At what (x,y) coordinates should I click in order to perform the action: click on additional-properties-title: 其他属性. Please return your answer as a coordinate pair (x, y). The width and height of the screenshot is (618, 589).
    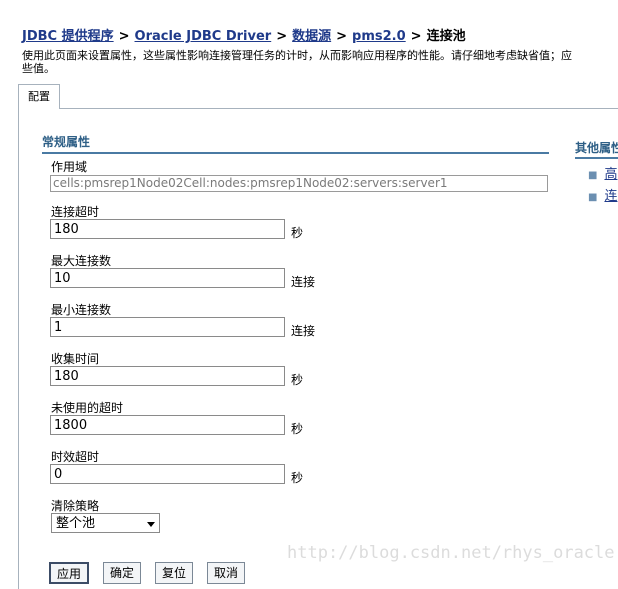
    Looking at the image, I should click on (596, 148).